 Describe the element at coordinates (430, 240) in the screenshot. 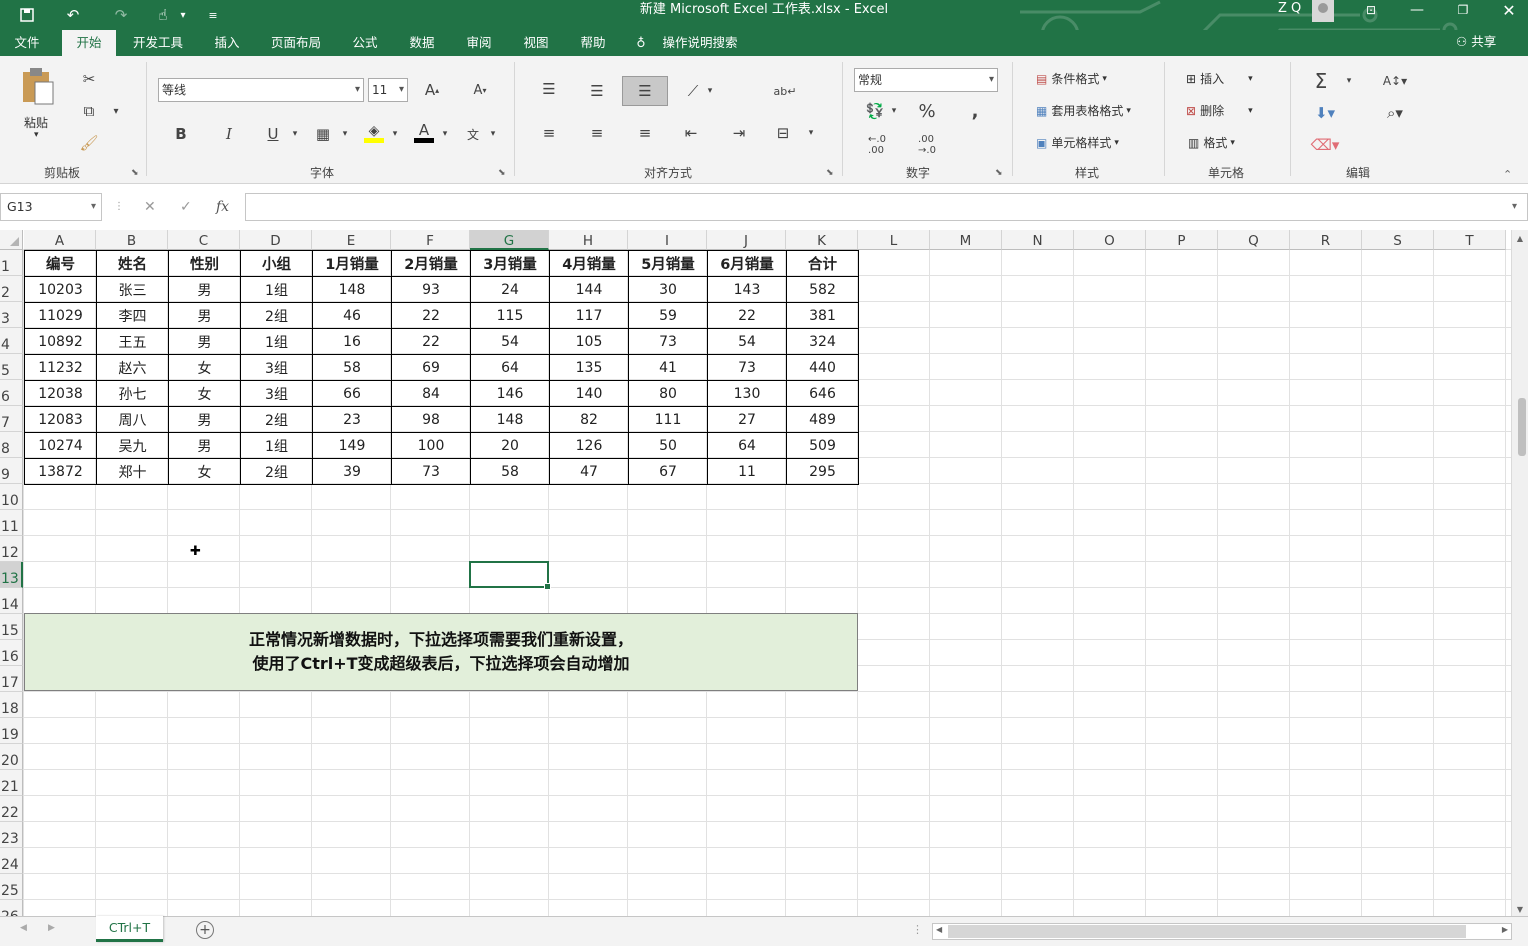

I see `column-header-f: F` at that location.